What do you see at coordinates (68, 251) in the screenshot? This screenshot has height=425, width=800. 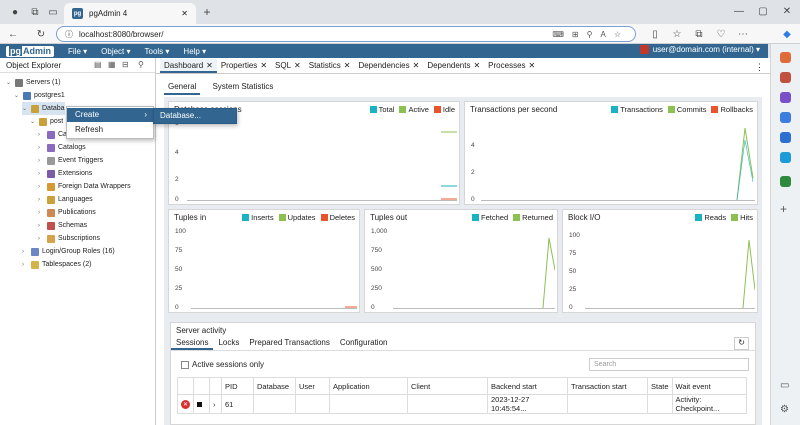 I see `tree-node: › Login/Group Roles (16)` at bounding box center [68, 251].